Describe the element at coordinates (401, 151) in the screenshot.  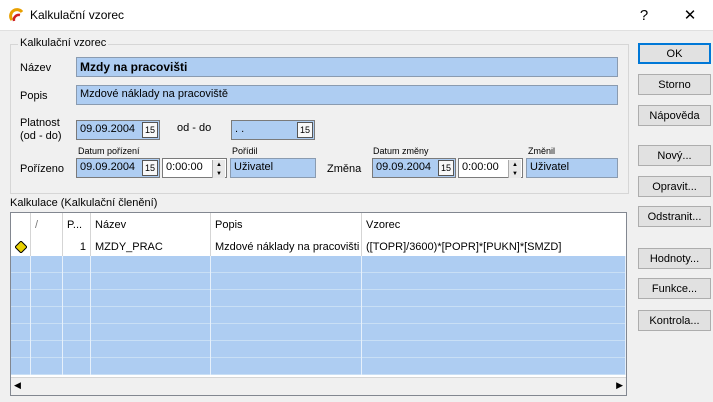
I see `datum-zmeny-label: Datum změny` at that location.